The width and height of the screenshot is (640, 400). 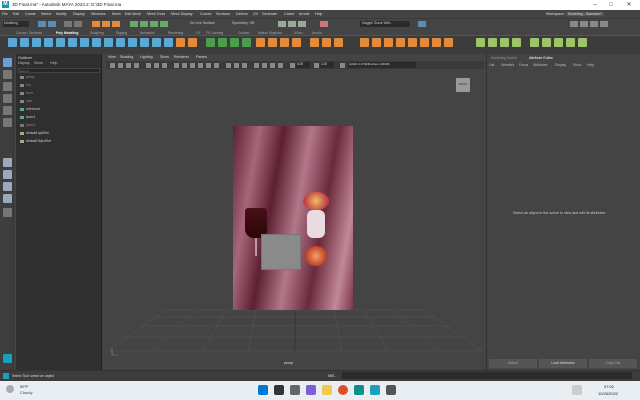 I want to click on minimize-button: –, so click(x=595, y=5).